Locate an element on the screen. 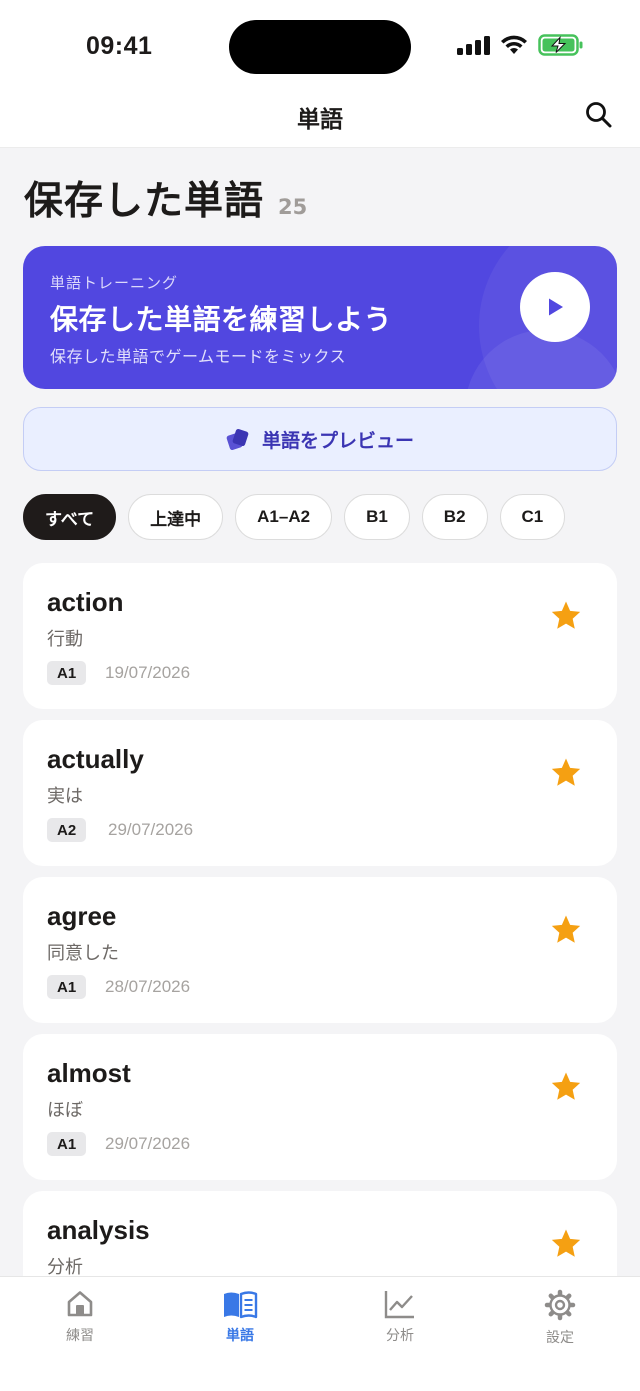 Image resolution: width=640 pixels, height=1391 pixels. page-header: 保存した単語 25 is located at coordinates (165, 198).